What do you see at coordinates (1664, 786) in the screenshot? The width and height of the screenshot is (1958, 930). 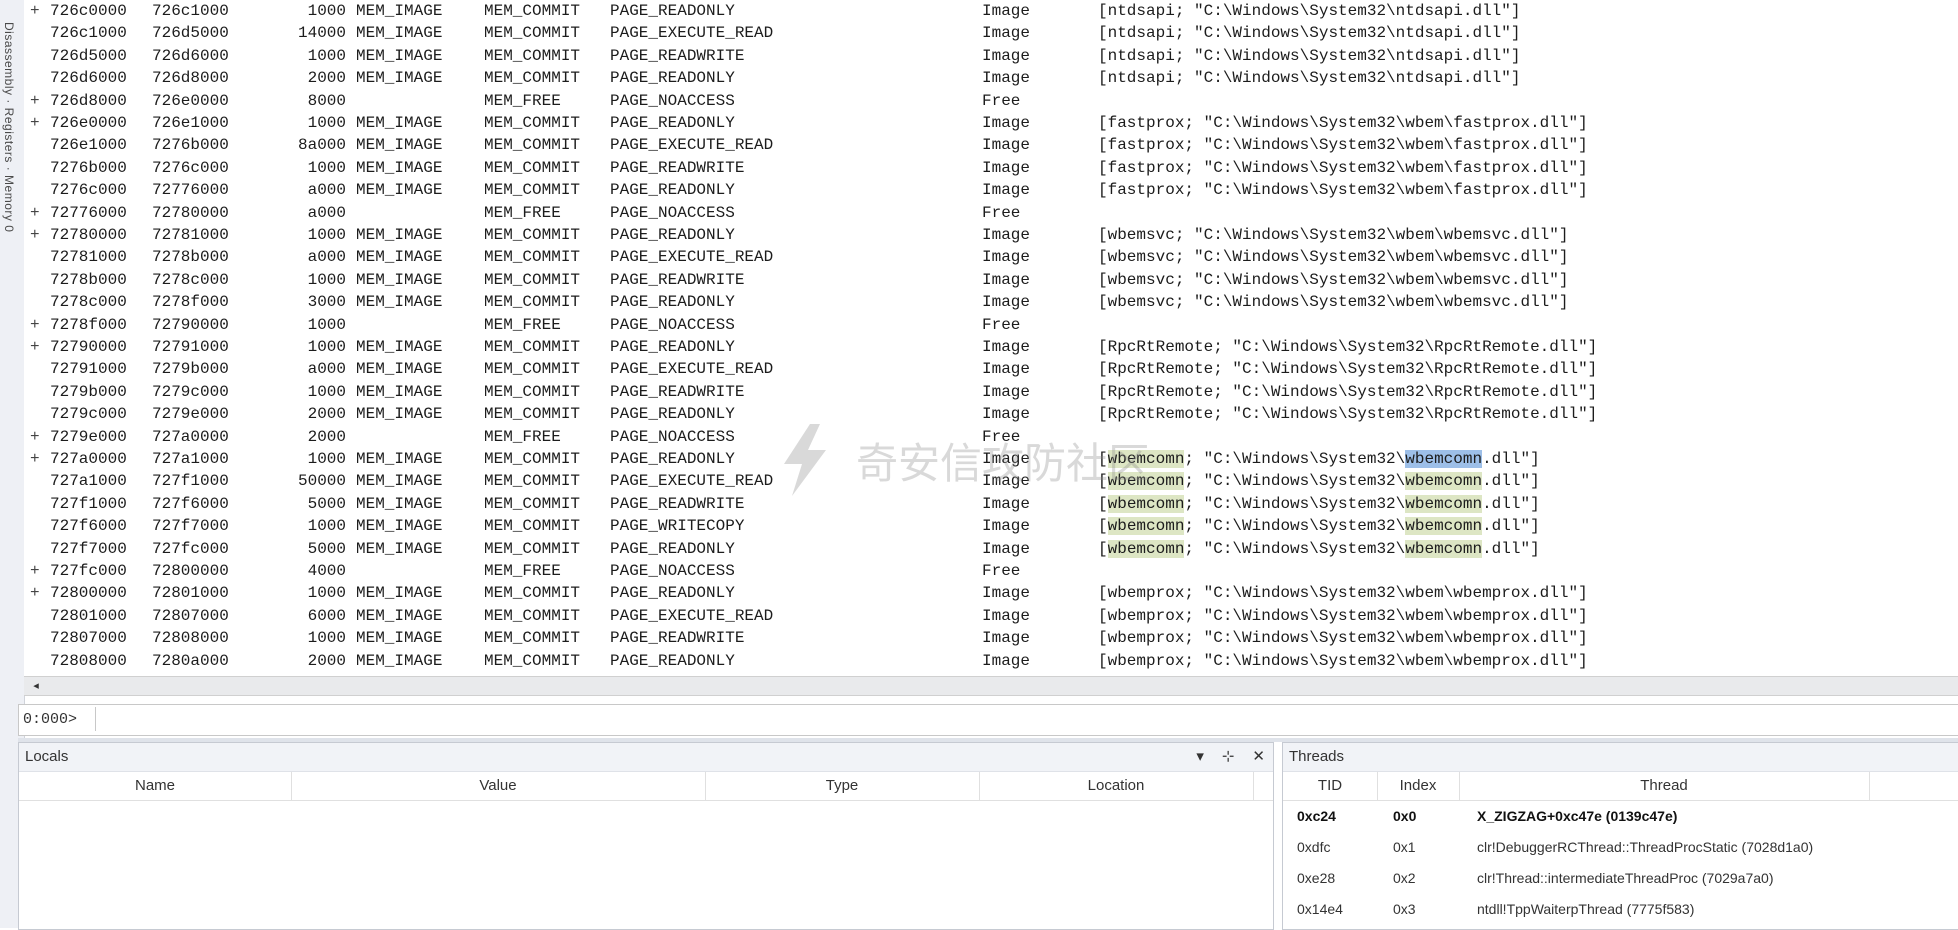 I see `threads-col-thread: Thread` at bounding box center [1664, 786].